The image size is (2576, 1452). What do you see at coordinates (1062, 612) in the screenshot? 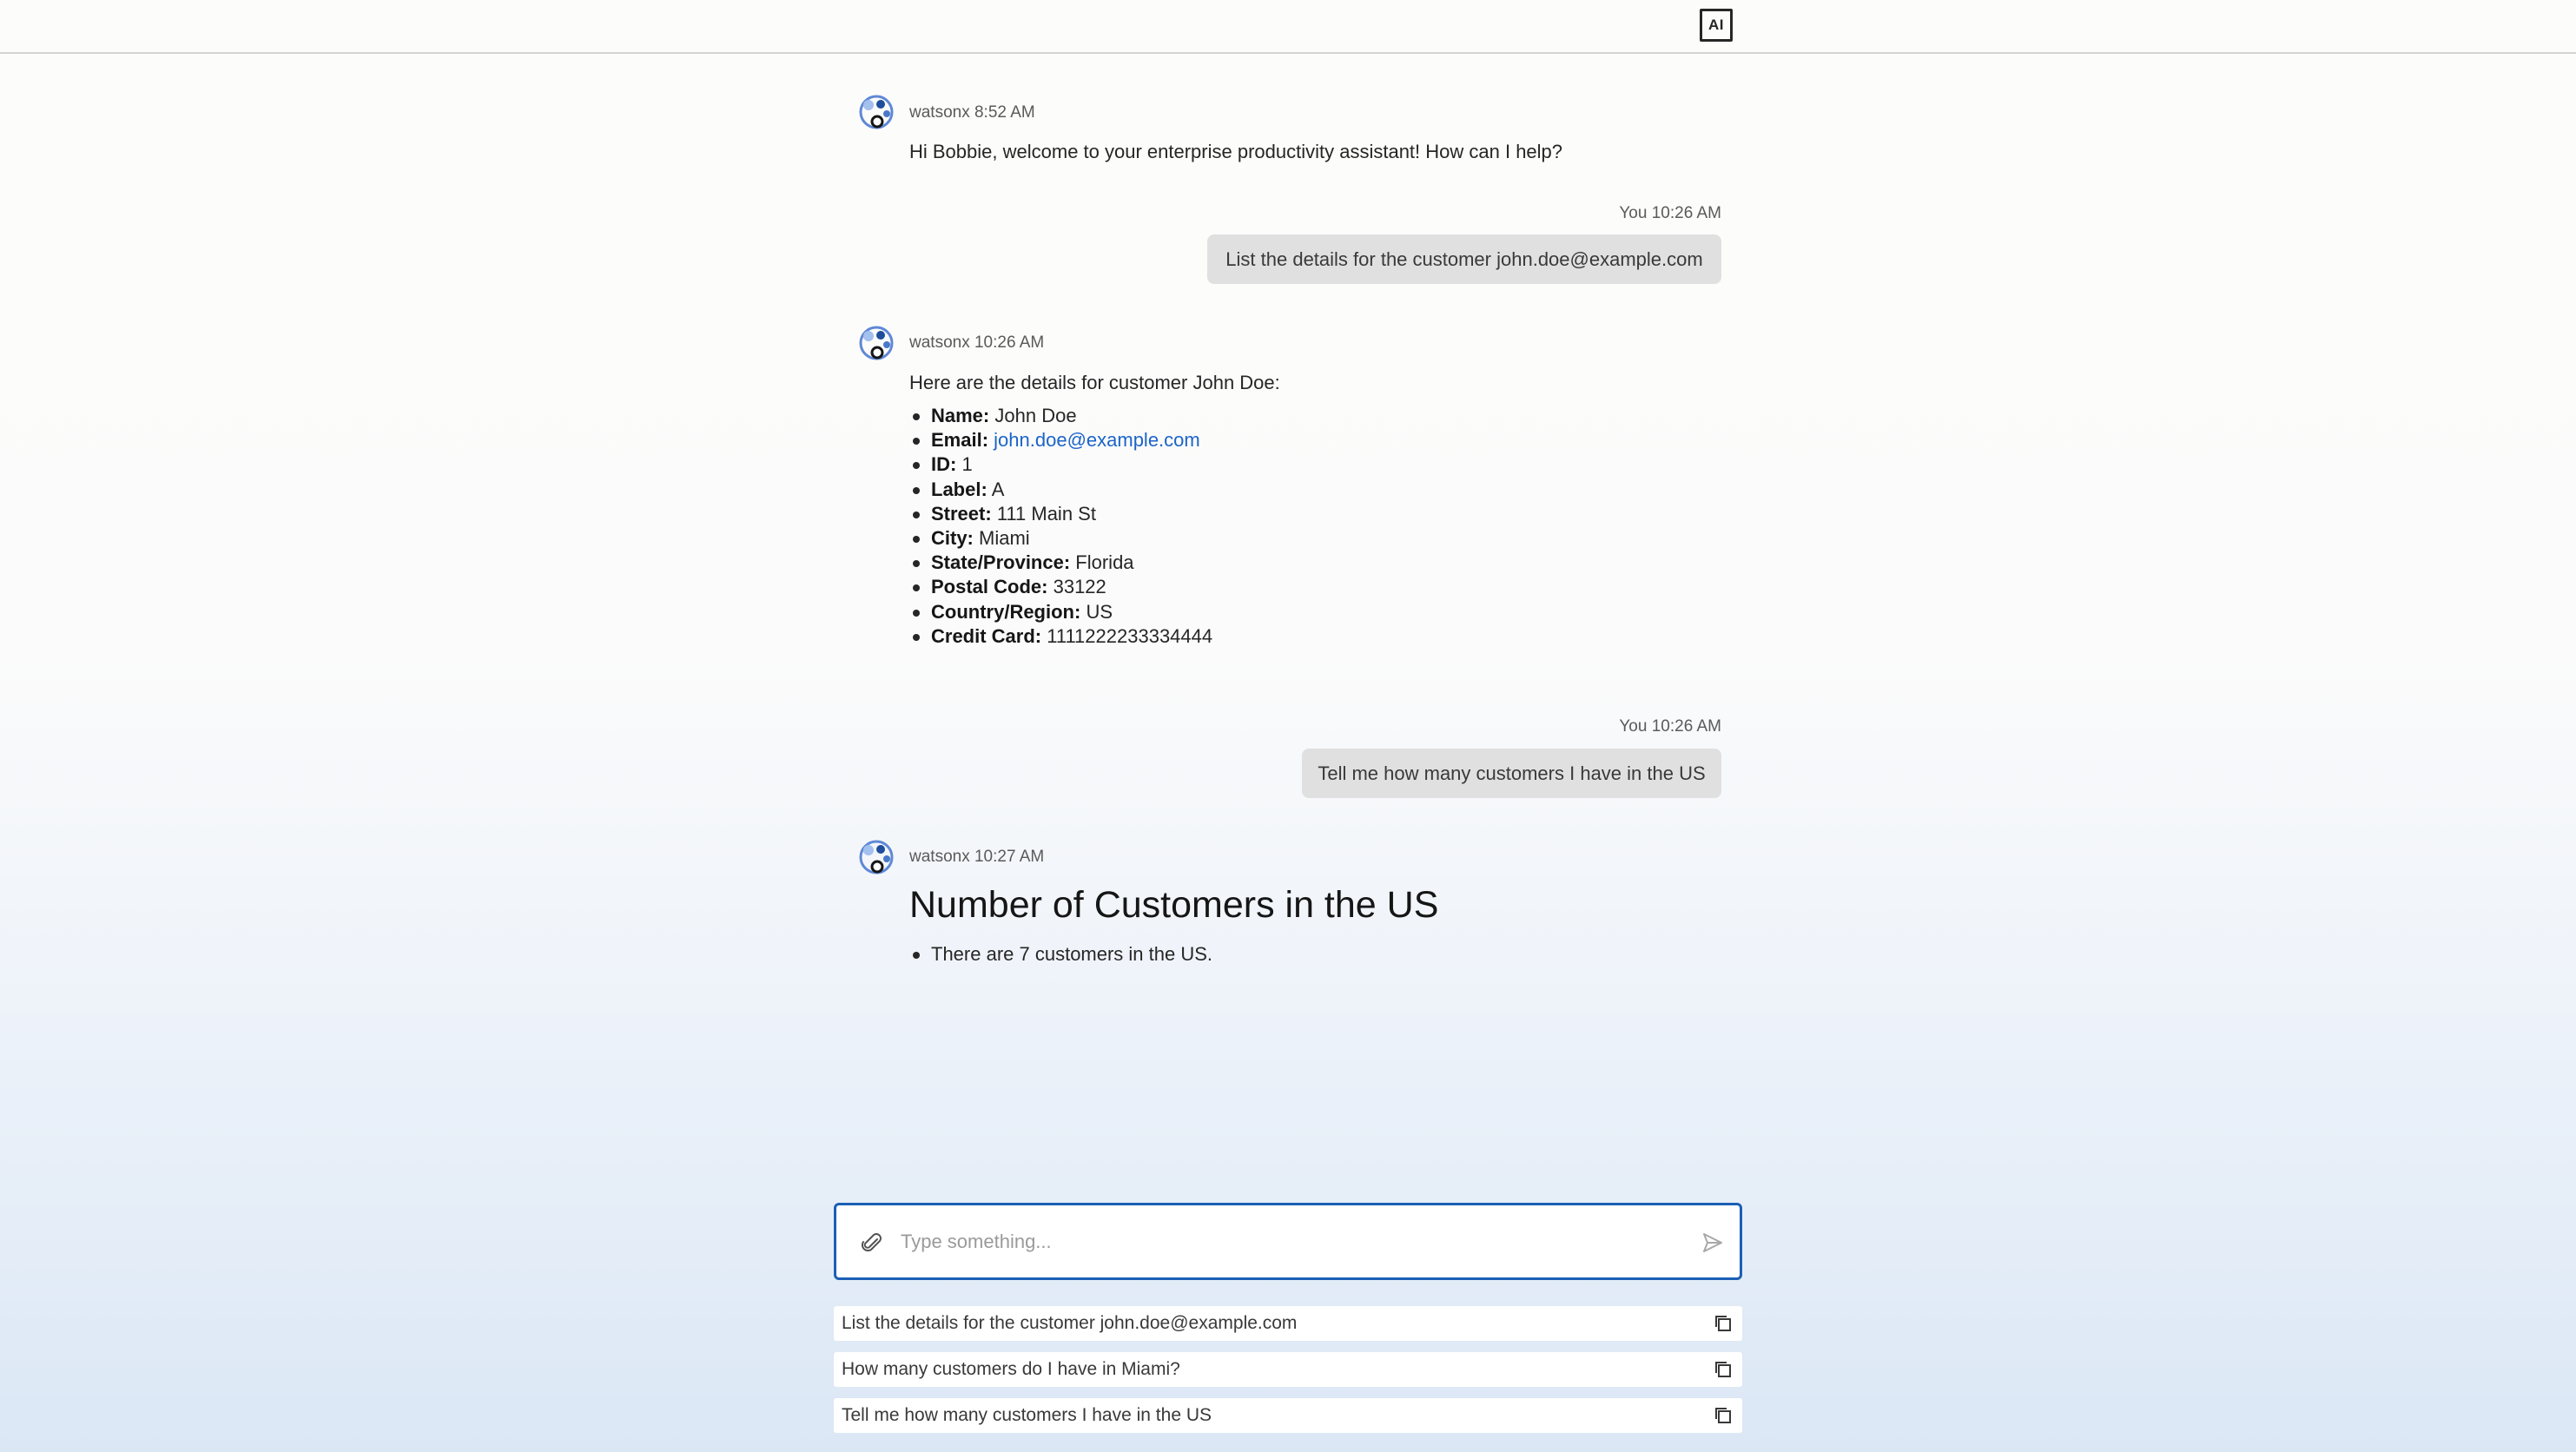
I see `detail-country: Country/Region: US` at bounding box center [1062, 612].